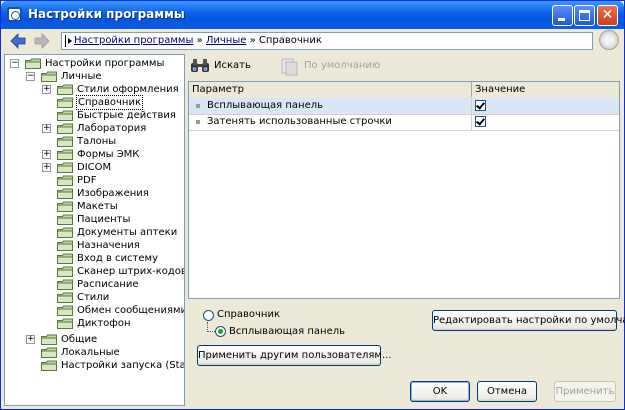 The height and width of the screenshot is (410, 625). What do you see at coordinates (220, 331) in the screenshot?
I see `radio-popup` at bounding box center [220, 331].